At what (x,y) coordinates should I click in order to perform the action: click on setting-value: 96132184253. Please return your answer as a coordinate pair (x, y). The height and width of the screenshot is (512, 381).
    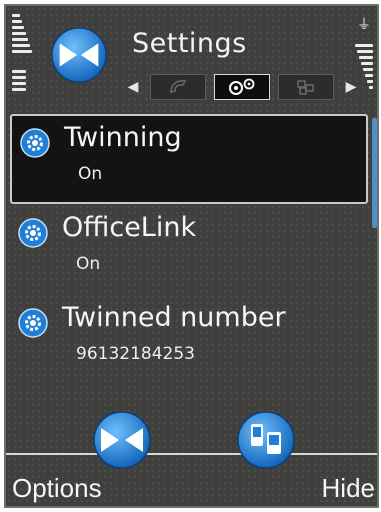
    Looking at the image, I should click on (135, 354).